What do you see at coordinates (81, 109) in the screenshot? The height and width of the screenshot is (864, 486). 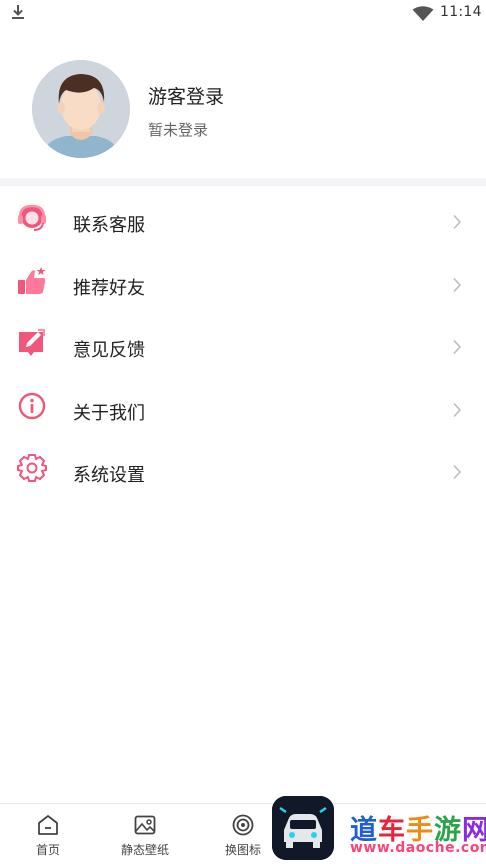 I see `avatar-icon` at bounding box center [81, 109].